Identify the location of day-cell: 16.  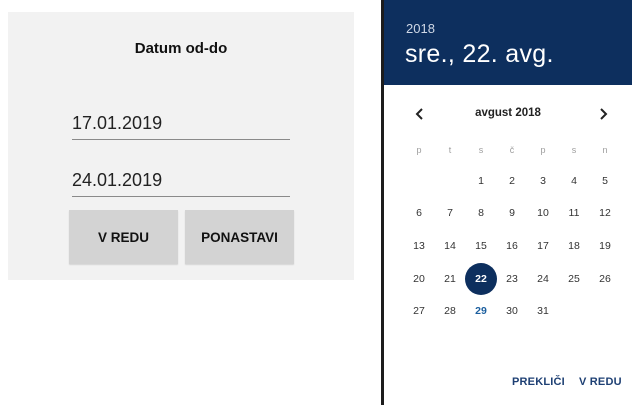
(512, 246).